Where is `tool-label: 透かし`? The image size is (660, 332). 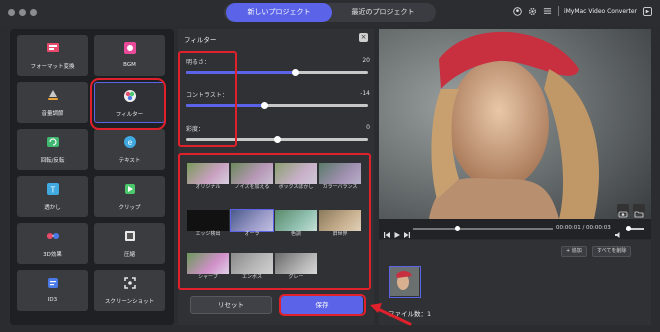
tool-label: 透かし is located at coordinates (52, 208).